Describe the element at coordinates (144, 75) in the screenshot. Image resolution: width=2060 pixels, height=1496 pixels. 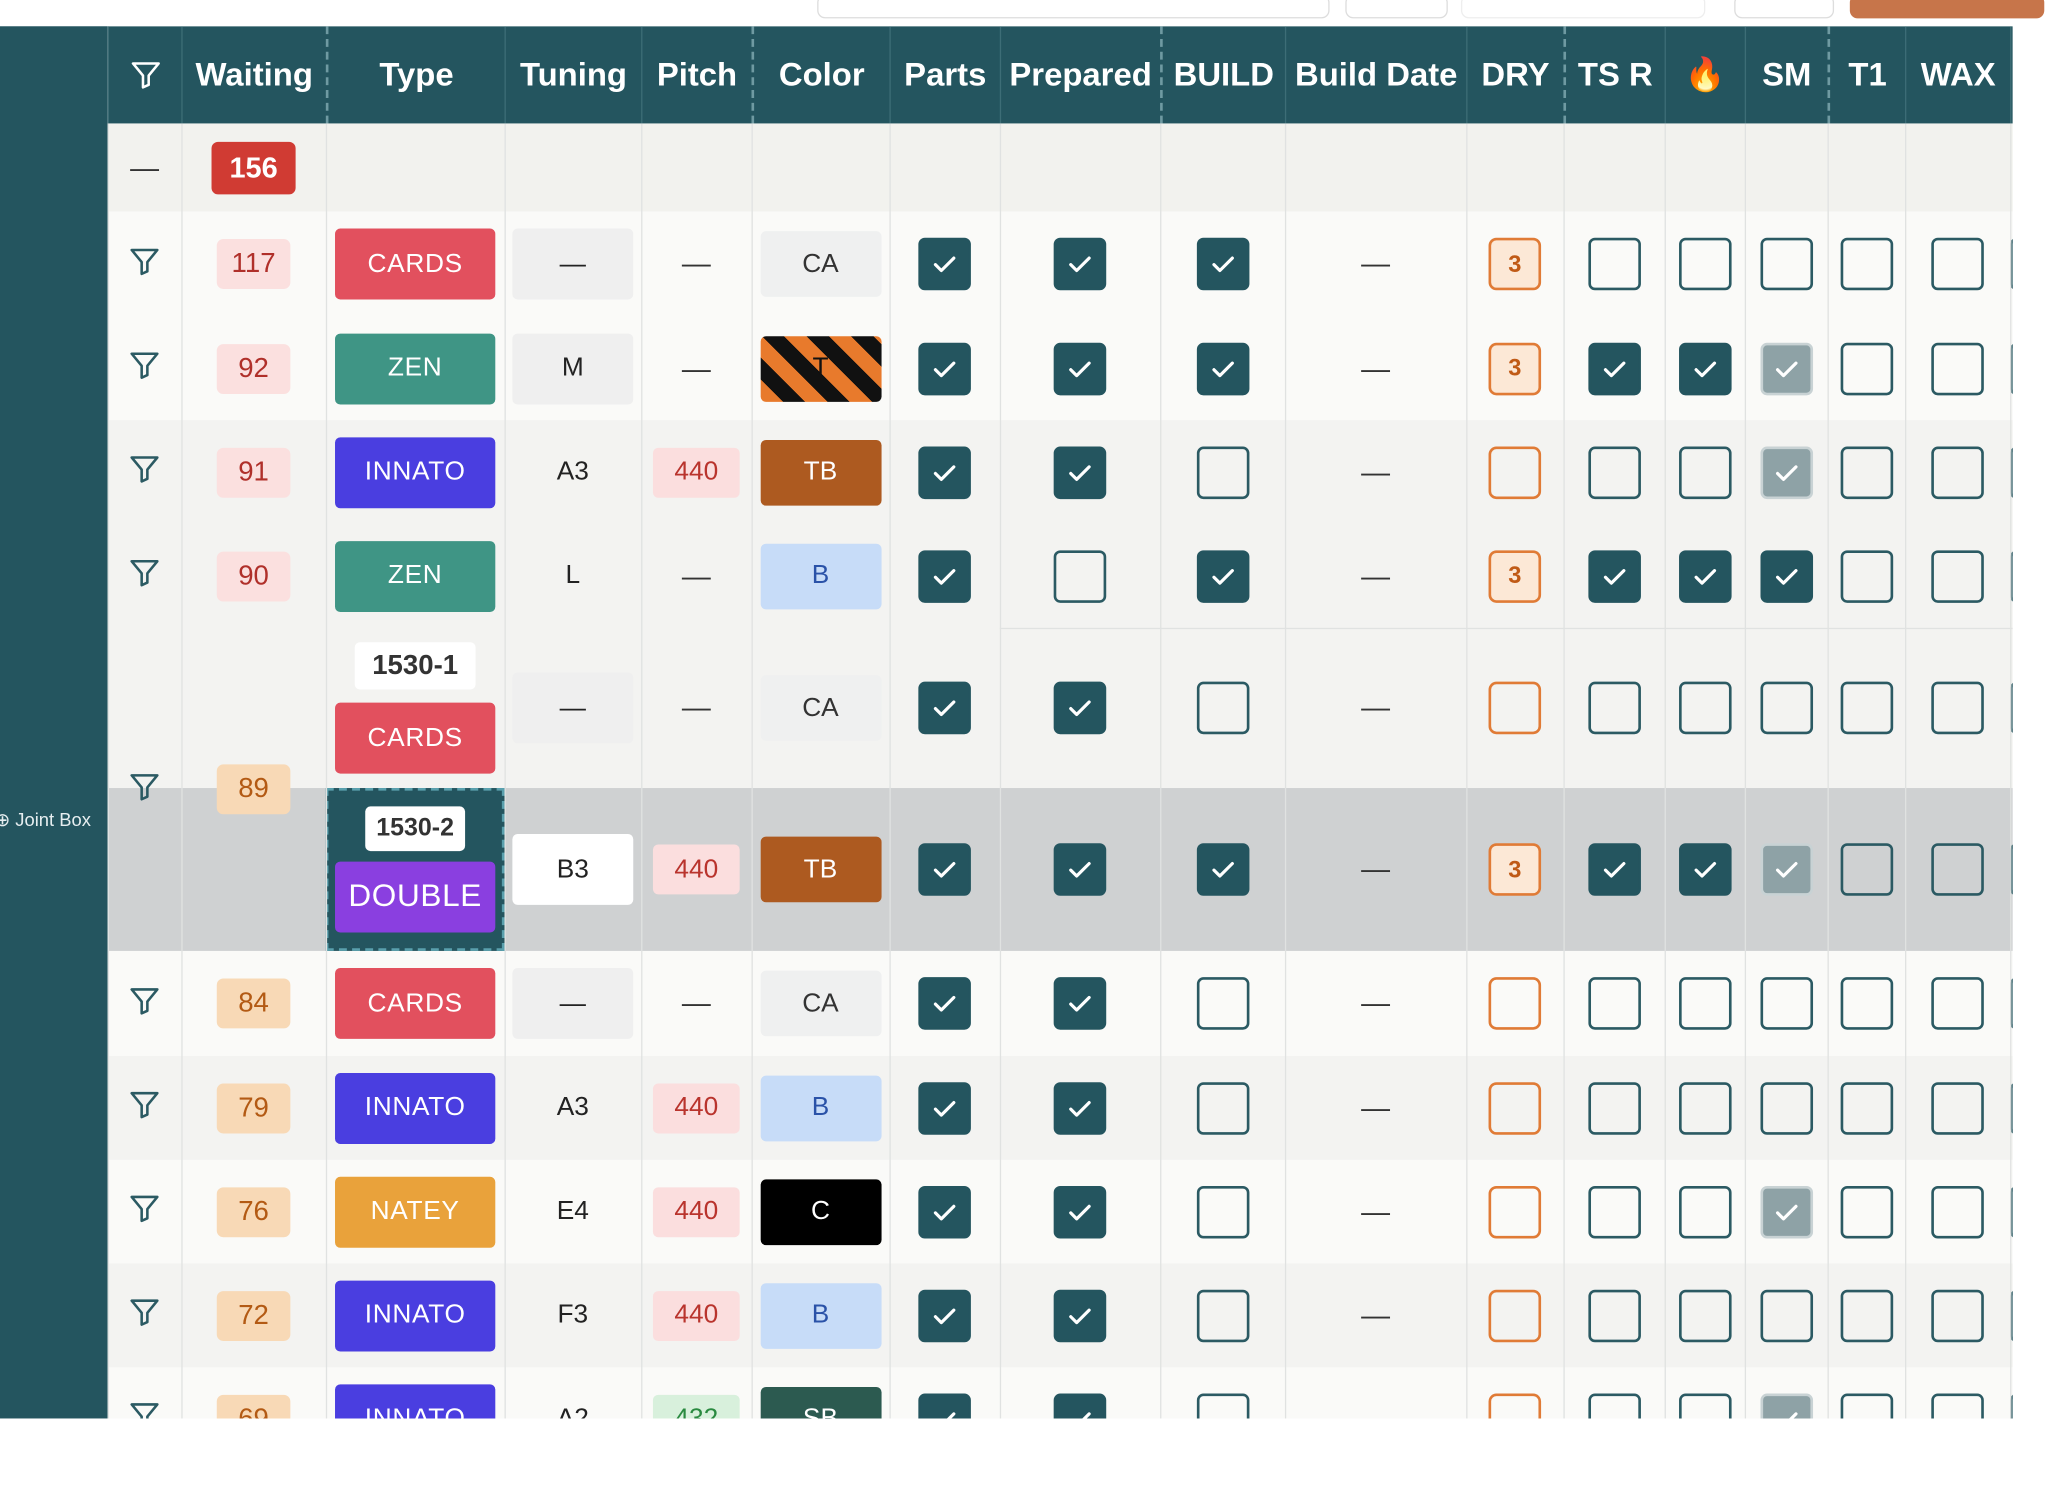
I see `filter-header-icon` at that location.